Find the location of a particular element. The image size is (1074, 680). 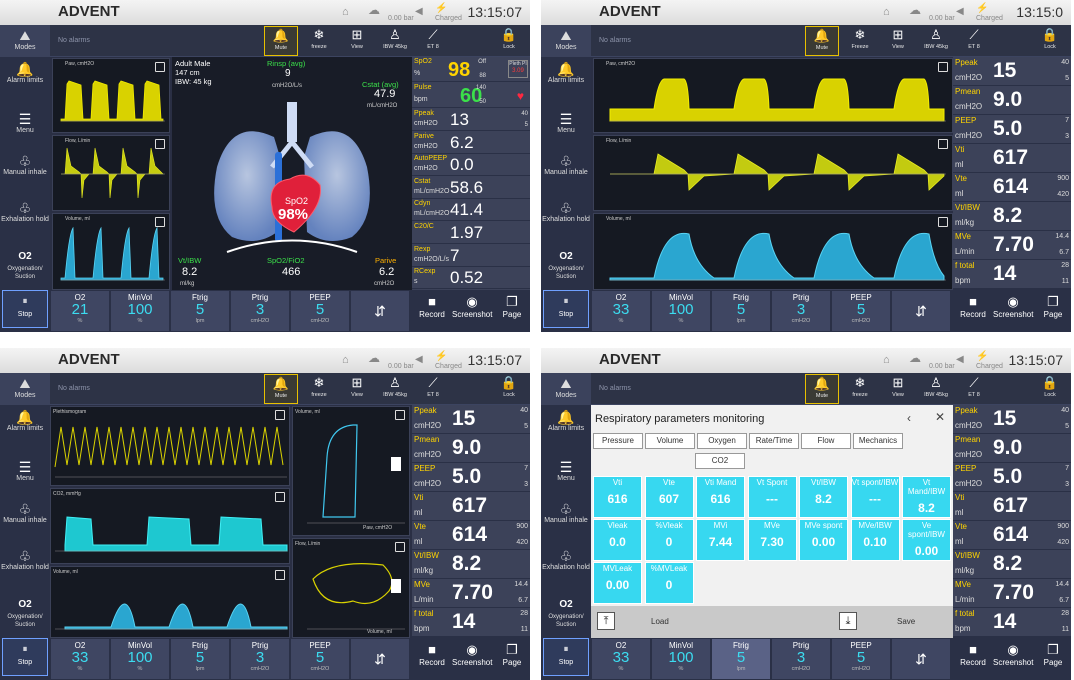

co2-waveform: CO2, mmHg is located at coordinates (170, 526).